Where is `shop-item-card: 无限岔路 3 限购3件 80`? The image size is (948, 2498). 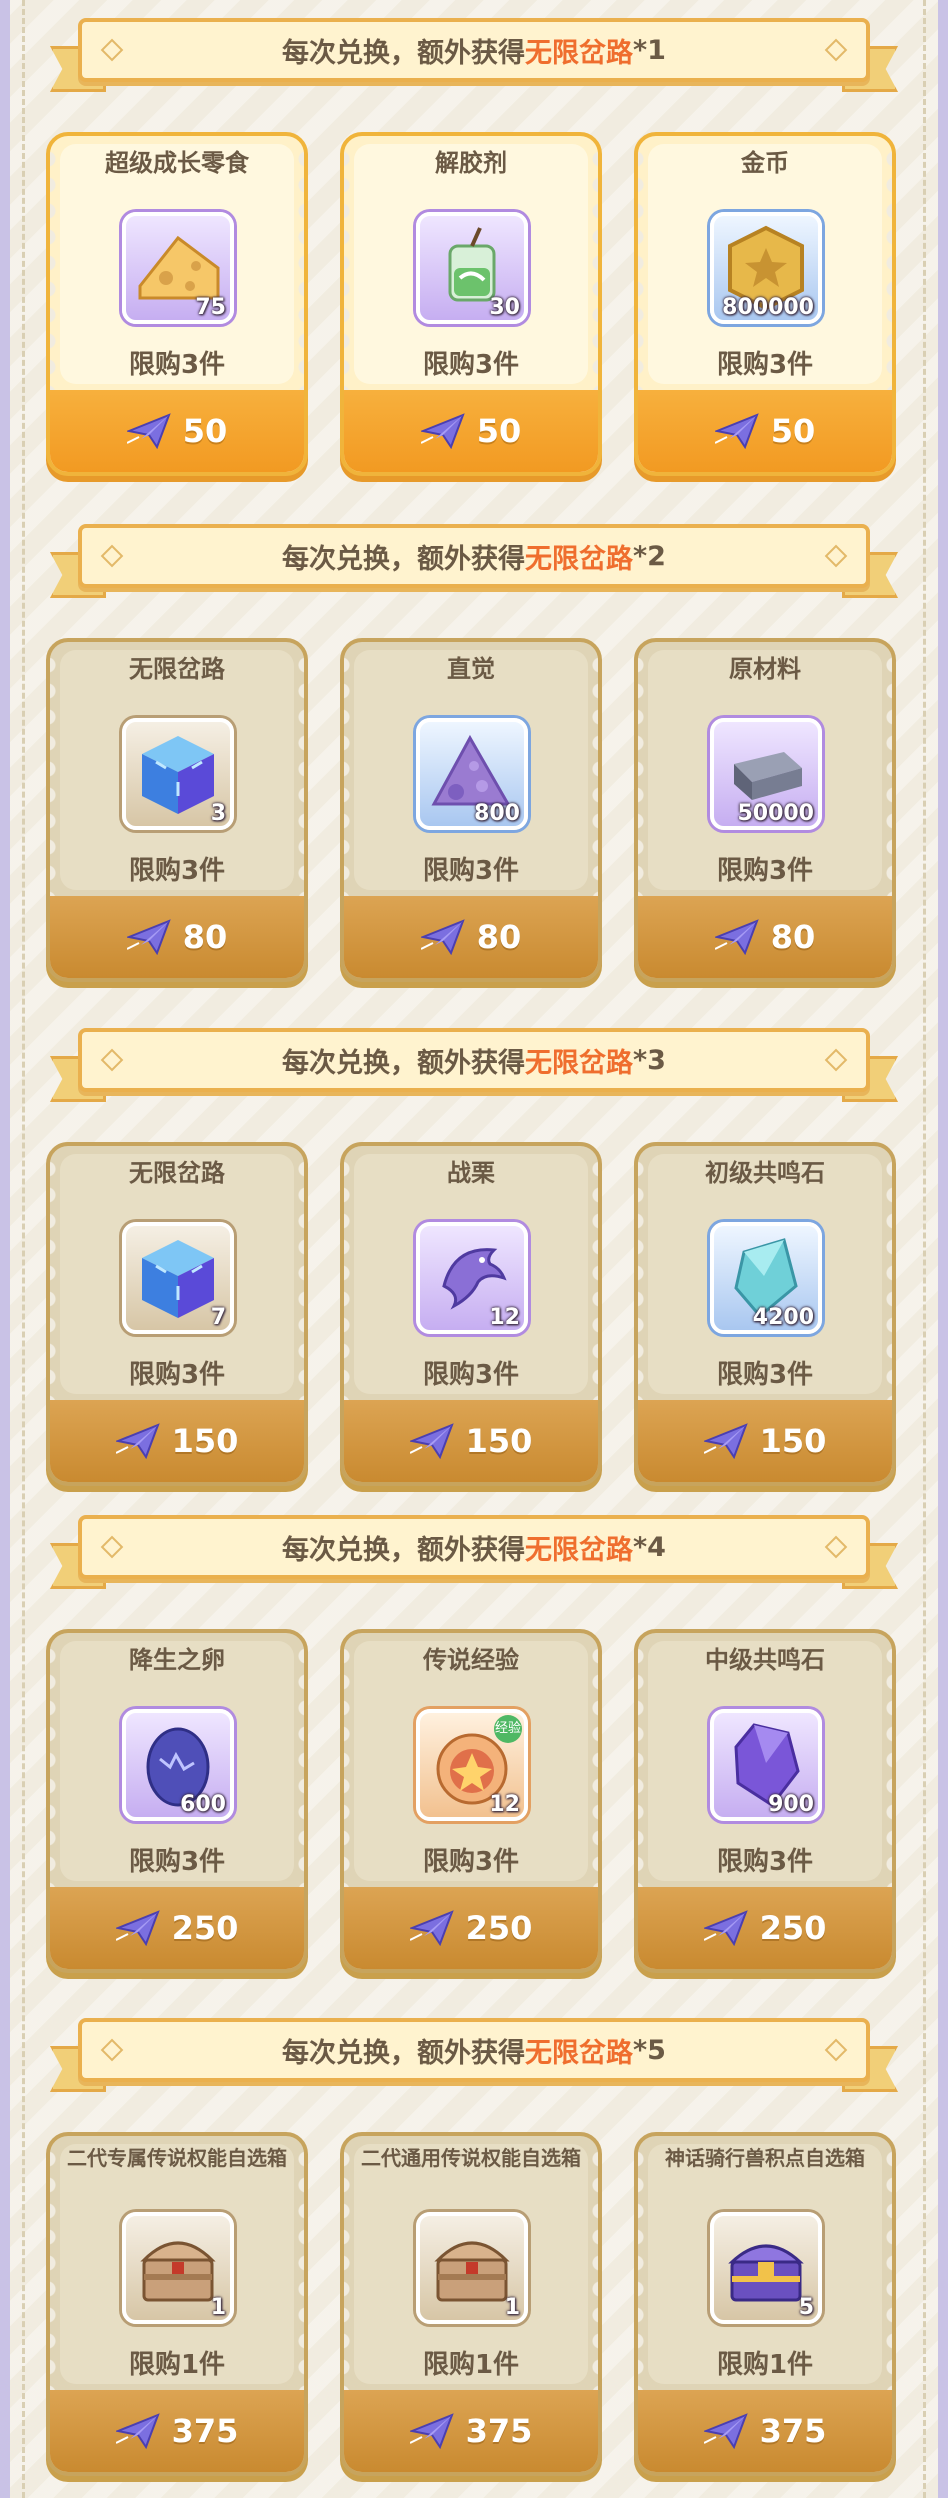
shop-item-card: 无限岔路 3 限购3件 80 is located at coordinates (177, 810).